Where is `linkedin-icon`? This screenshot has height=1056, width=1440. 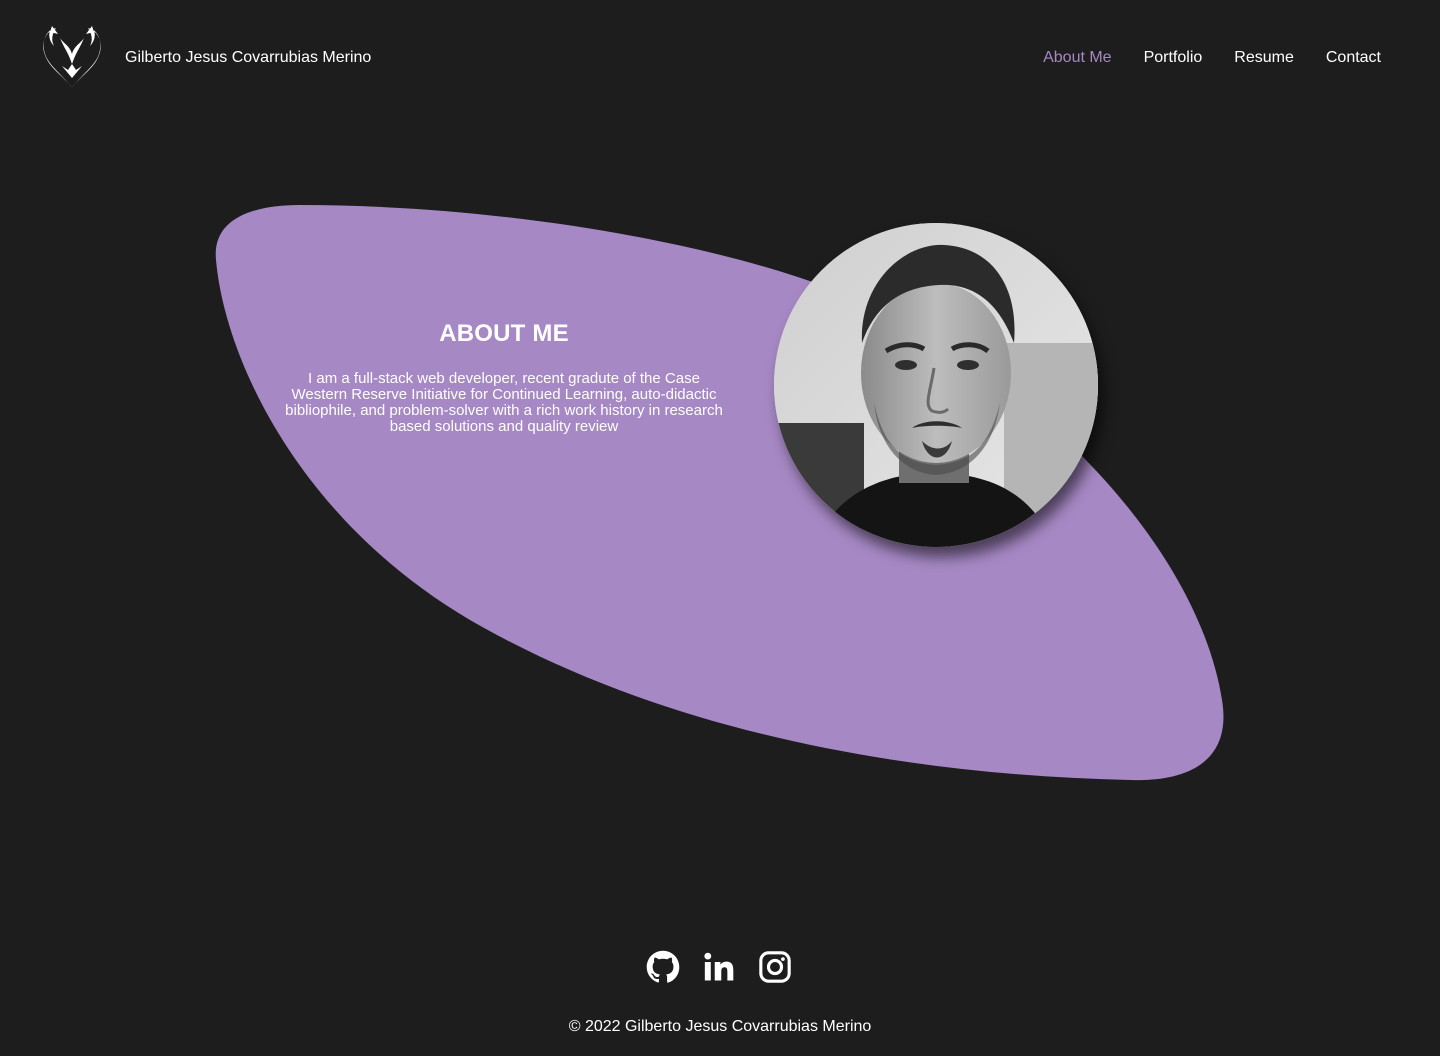
linkedin-icon is located at coordinates (719, 967).